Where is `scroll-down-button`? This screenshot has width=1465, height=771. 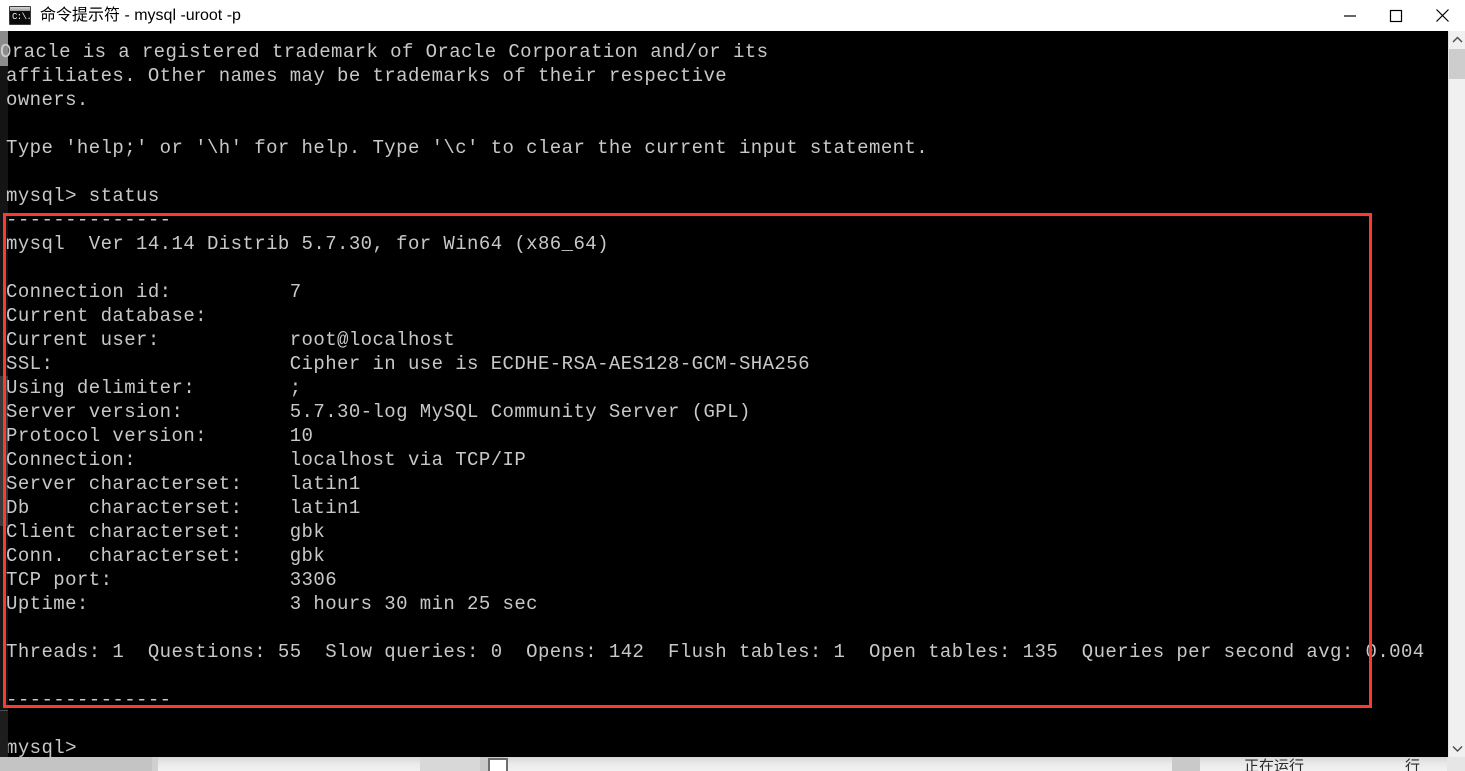 scroll-down-button is located at coordinates (1457, 748).